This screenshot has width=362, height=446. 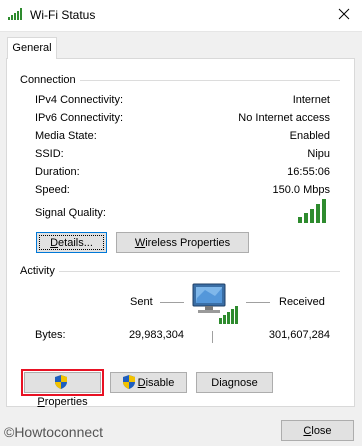 I want to click on bytes-divider, so click(x=212, y=337).